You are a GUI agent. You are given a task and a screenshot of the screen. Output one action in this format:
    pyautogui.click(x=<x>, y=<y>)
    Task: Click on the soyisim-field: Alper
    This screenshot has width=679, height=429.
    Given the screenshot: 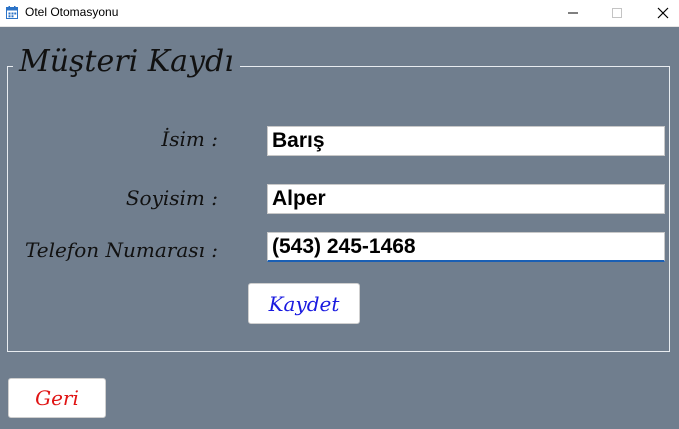 What is the action you would take?
    pyautogui.click(x=466, y=199)
    